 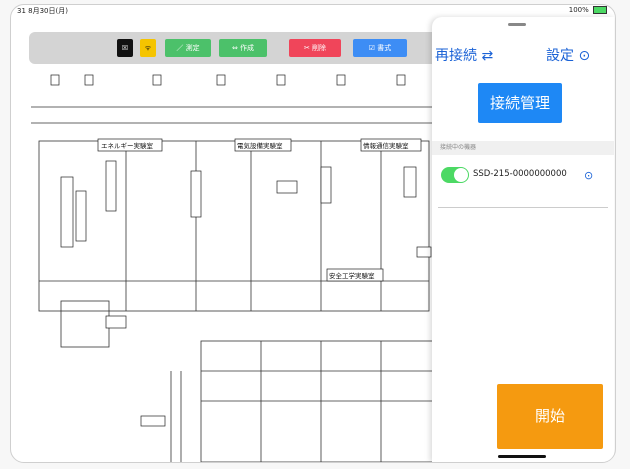 I want to click on device-toggle, so click(x=455, y=175).